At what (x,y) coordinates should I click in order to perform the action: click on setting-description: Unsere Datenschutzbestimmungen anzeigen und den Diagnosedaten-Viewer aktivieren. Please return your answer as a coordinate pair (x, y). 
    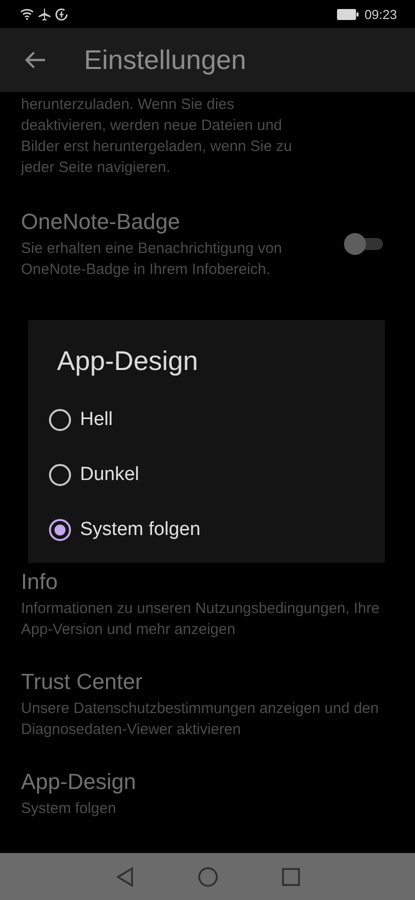
    Looking at the image, I should click on (200, 719).